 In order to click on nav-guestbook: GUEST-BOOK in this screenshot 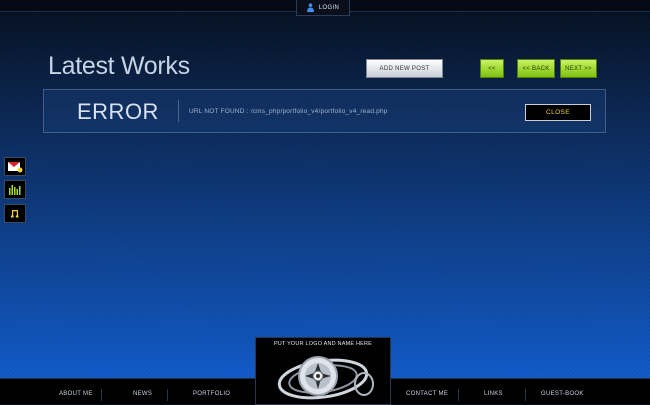, I will do `click(562, 394)`.